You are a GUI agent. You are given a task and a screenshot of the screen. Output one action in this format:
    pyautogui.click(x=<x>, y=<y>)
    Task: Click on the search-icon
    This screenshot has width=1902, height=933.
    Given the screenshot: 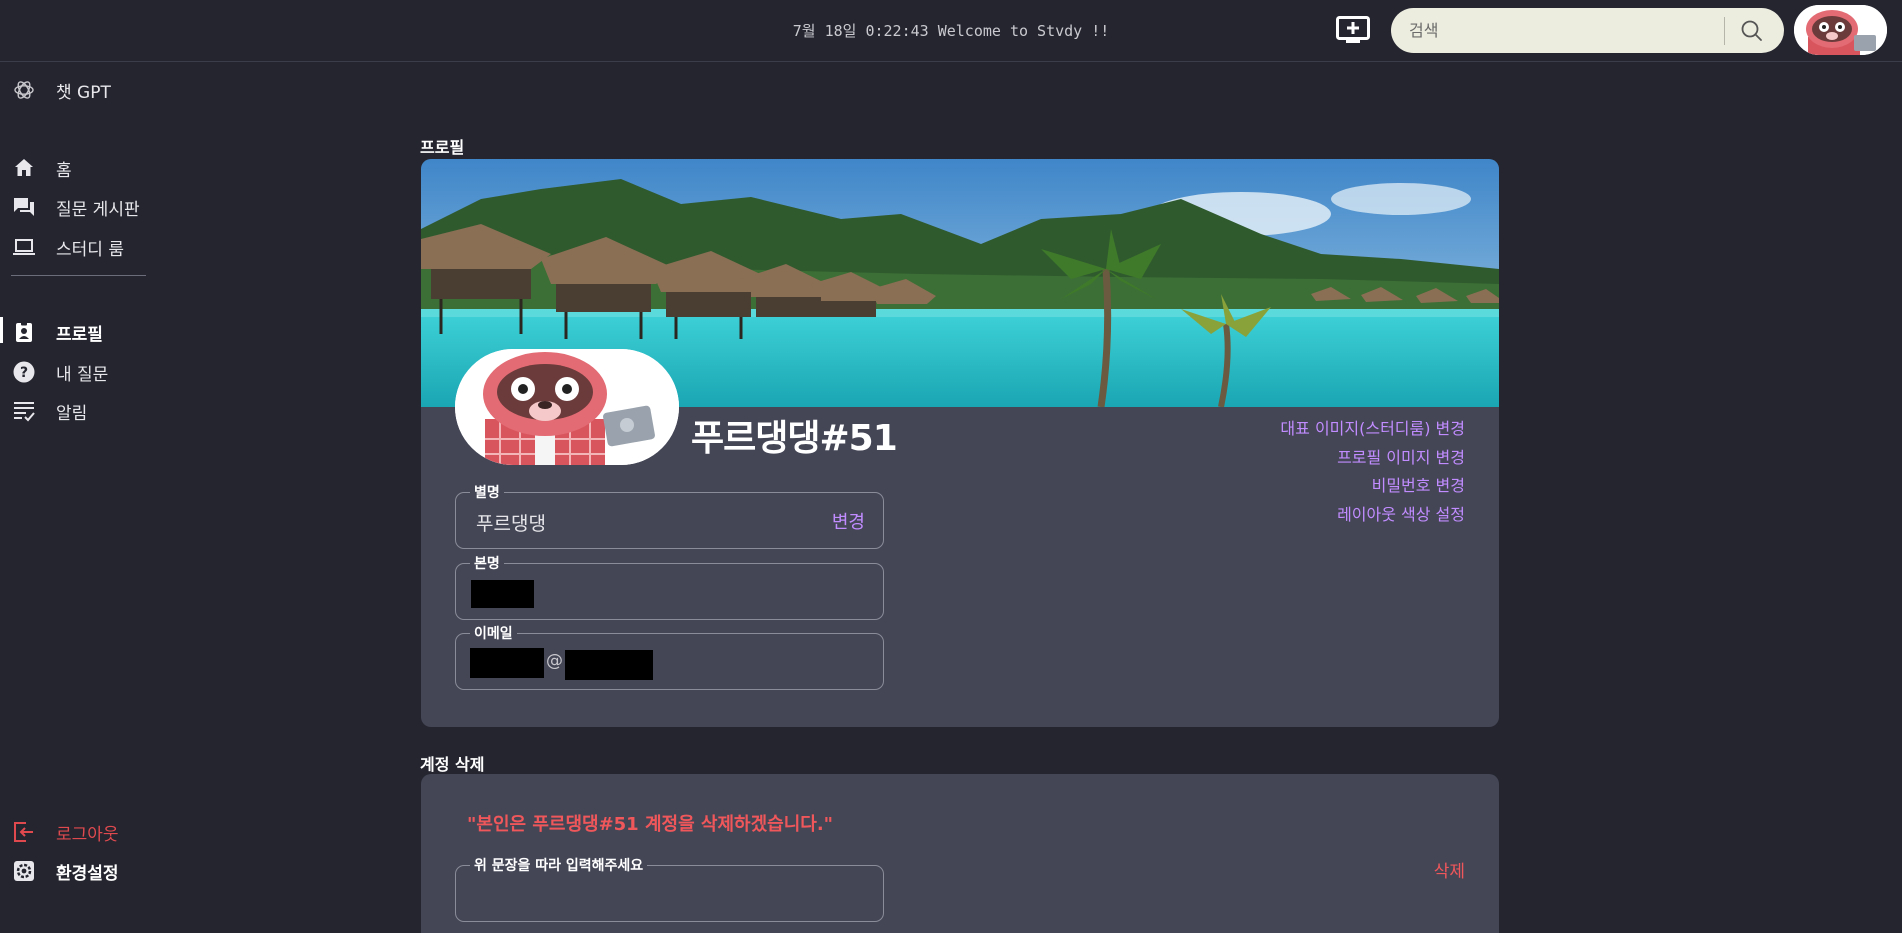 What is the action you would take?
    pyautogui.click(x=1751, y=30)
    